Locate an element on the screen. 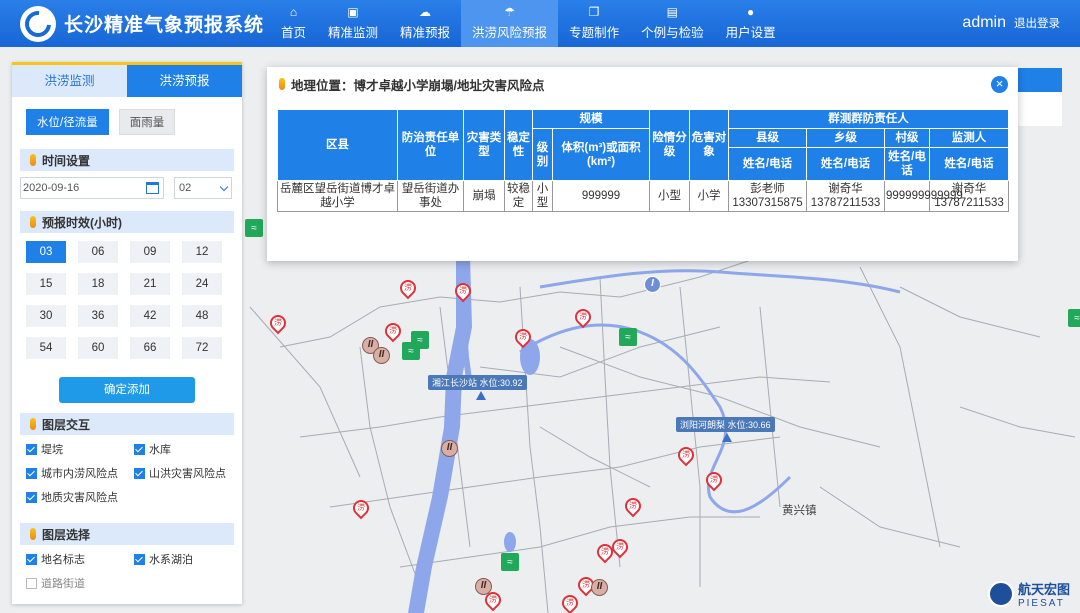 The width and height of the screenshot is (1080, 613). reservoir-marker: I is located at coordinates (652, 284).